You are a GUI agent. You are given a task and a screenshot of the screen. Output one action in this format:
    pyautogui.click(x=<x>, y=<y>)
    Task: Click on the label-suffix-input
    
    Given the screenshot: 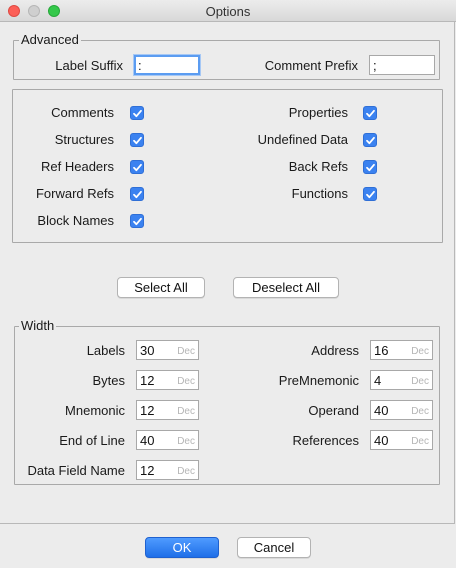 What is the action you would take?
    pyautogui.click(x=167, y=65)
    